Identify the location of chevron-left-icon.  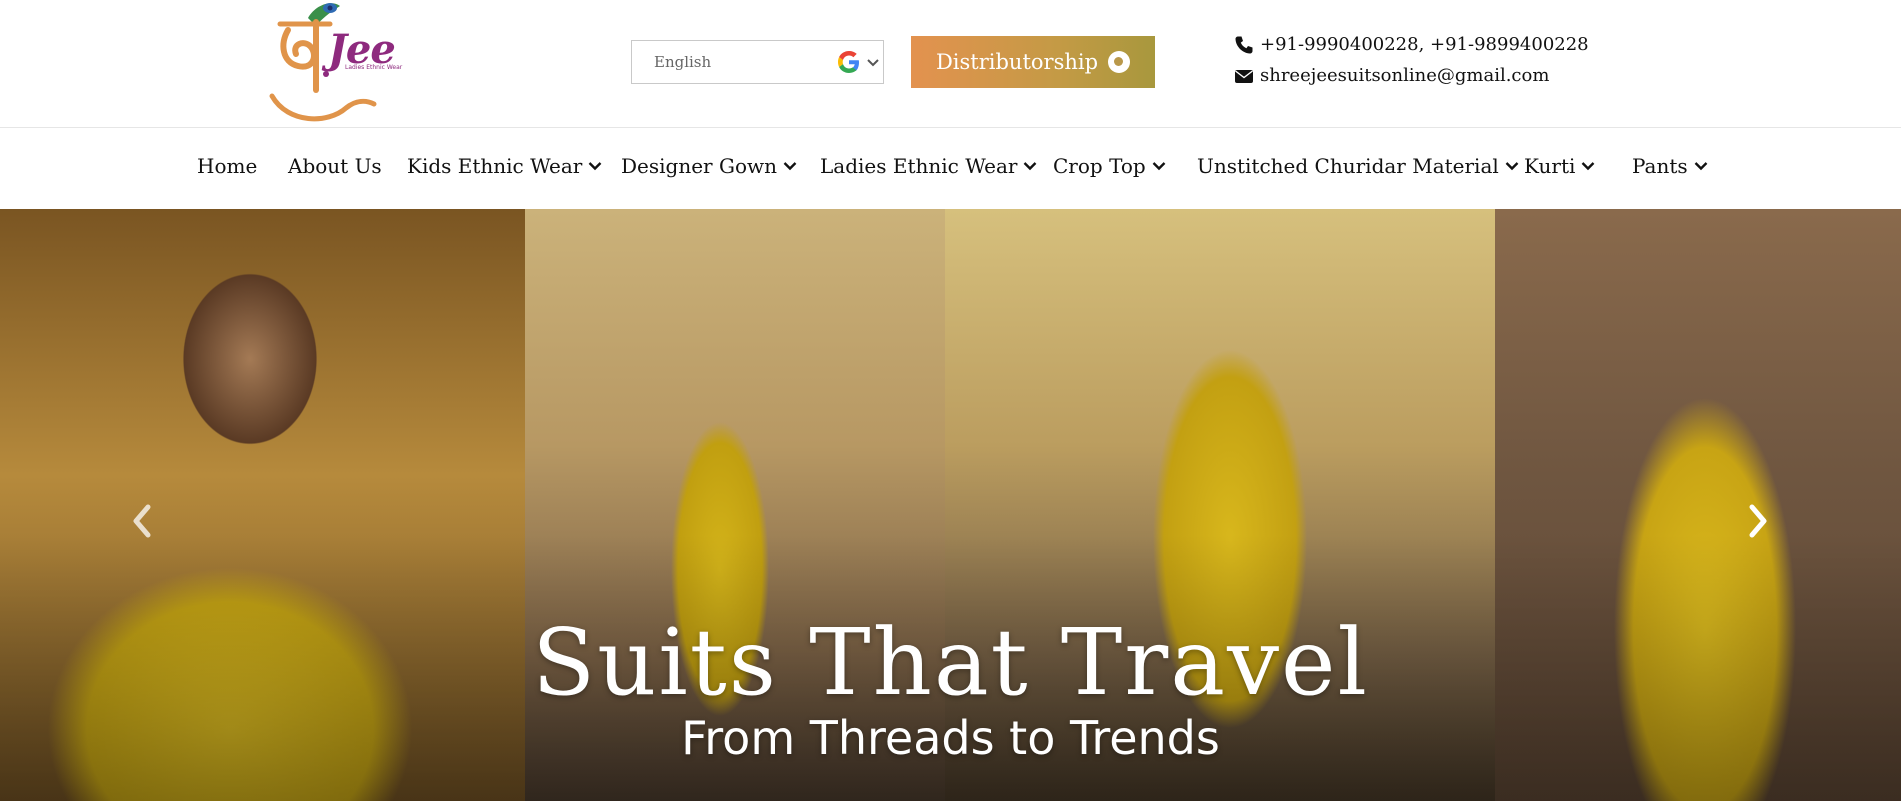
(142, 521).